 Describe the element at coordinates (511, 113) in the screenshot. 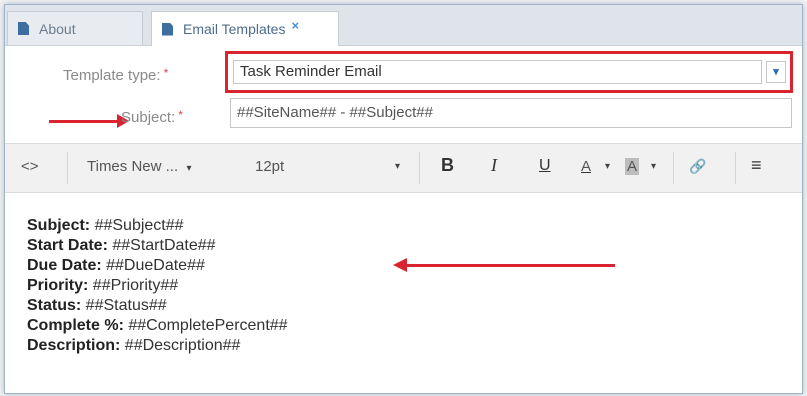

I see `subject-input: ##SiteName## - ##Subject##` at that location.